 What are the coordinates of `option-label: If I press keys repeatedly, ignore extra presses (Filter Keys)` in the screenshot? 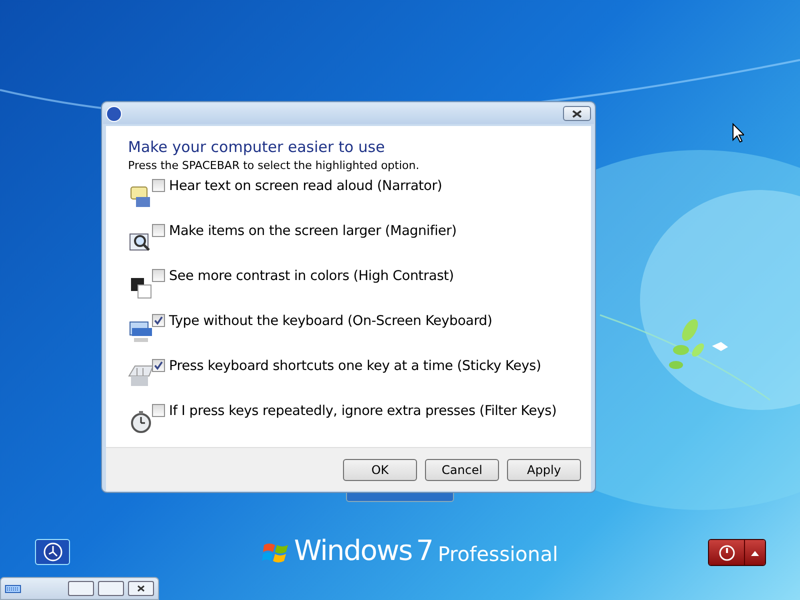 It's located at (363, 411).